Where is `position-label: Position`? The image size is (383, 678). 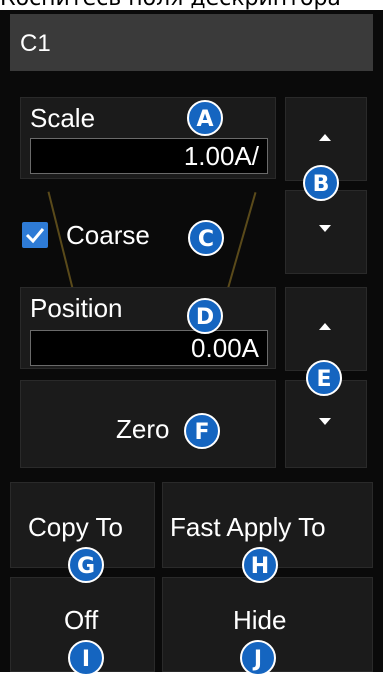
position-label: Position is located at coordinates (76, 308).